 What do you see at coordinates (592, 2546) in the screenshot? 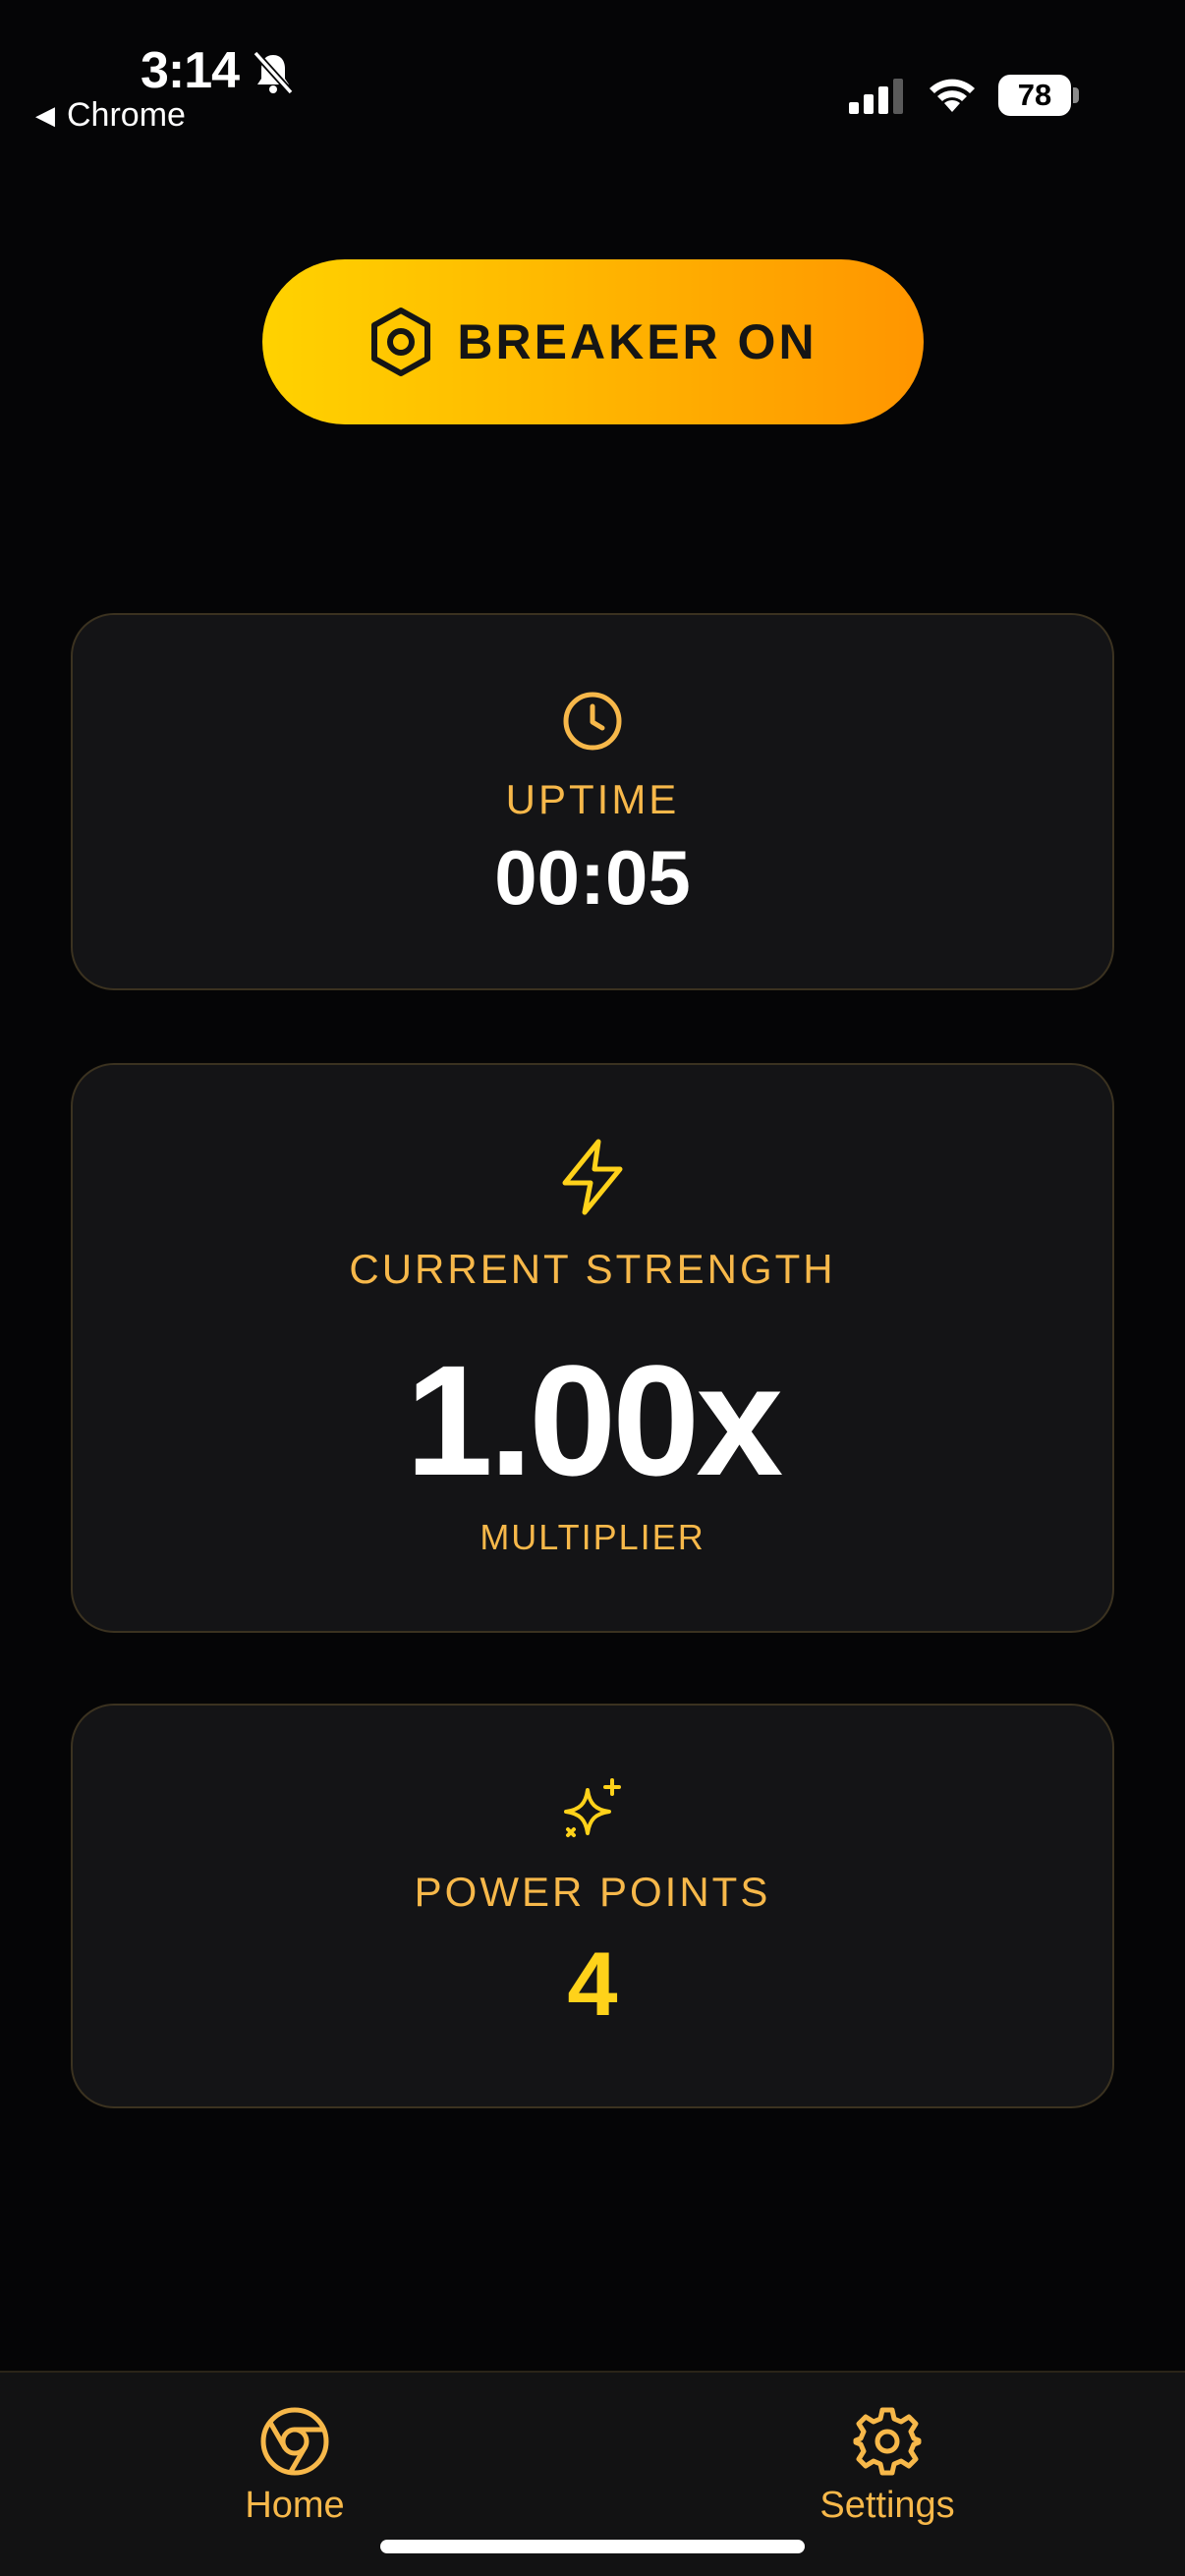
I see `home-indicator` at bounding box center [592, 2546].